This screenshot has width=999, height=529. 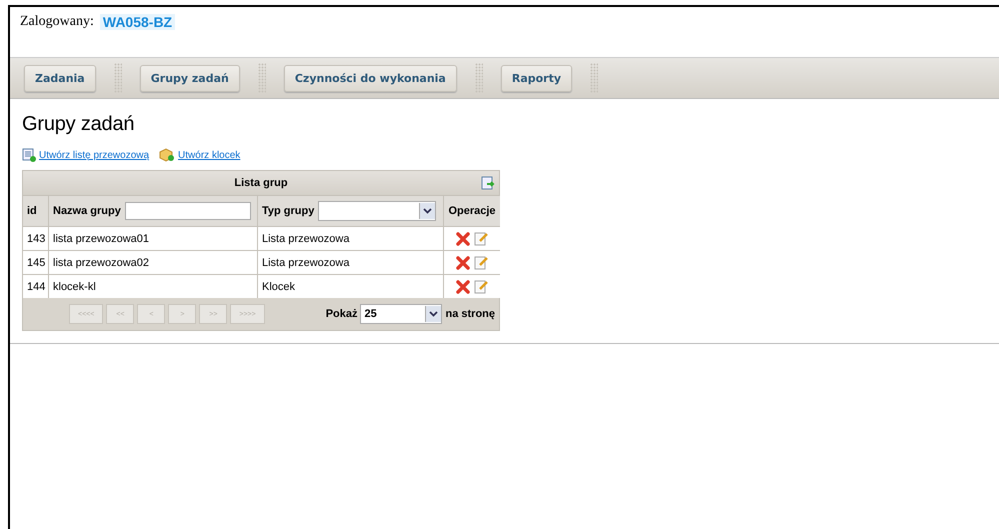 What do you see at coordinates (60, 78) in the screenshot?
I see `nav-button: Zadania` at bounding box center [60, 78].